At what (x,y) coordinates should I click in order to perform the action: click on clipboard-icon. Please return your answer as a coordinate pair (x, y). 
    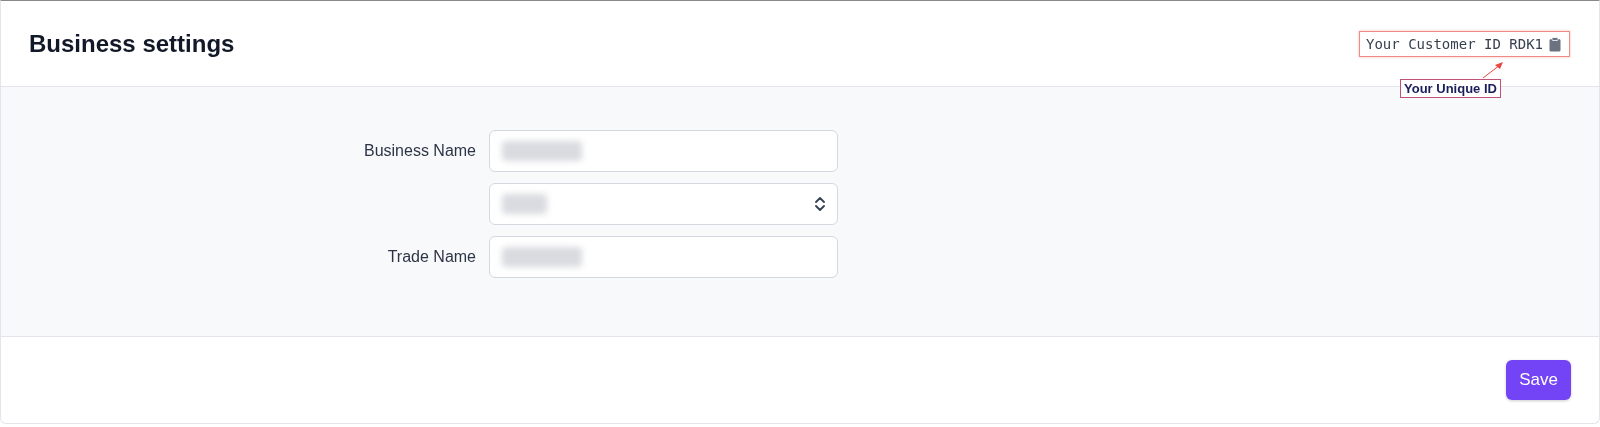
    Looking at the image, I should click on (1555, 44).